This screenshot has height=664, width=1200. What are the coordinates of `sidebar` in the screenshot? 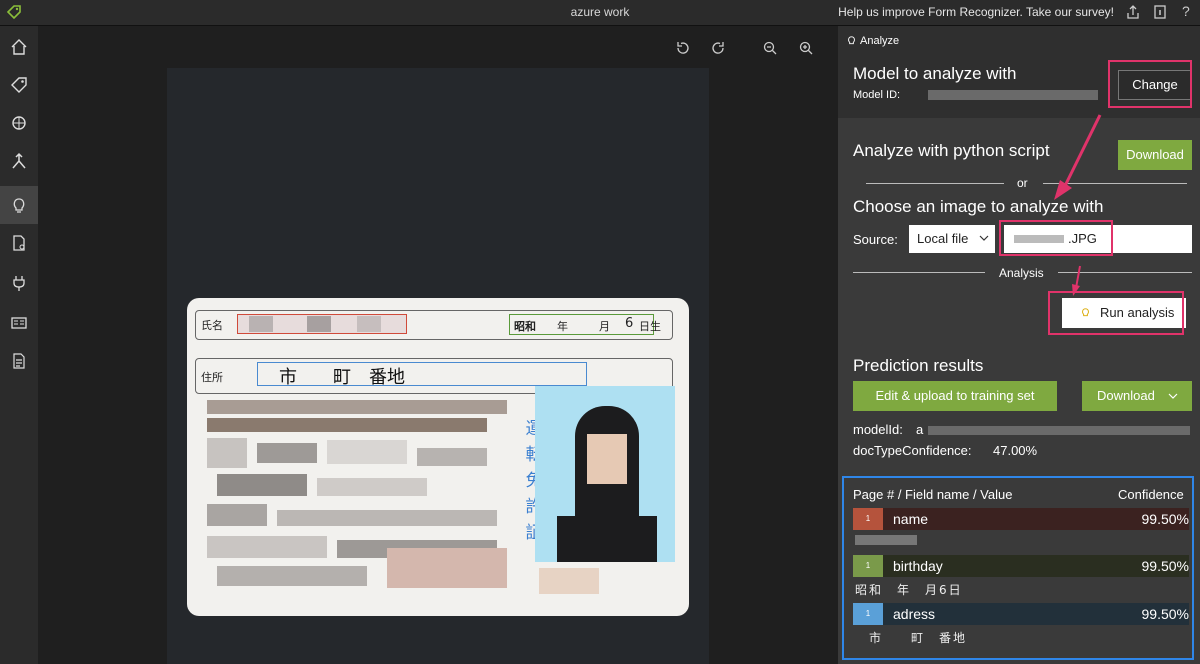 It's located at (19, 345).